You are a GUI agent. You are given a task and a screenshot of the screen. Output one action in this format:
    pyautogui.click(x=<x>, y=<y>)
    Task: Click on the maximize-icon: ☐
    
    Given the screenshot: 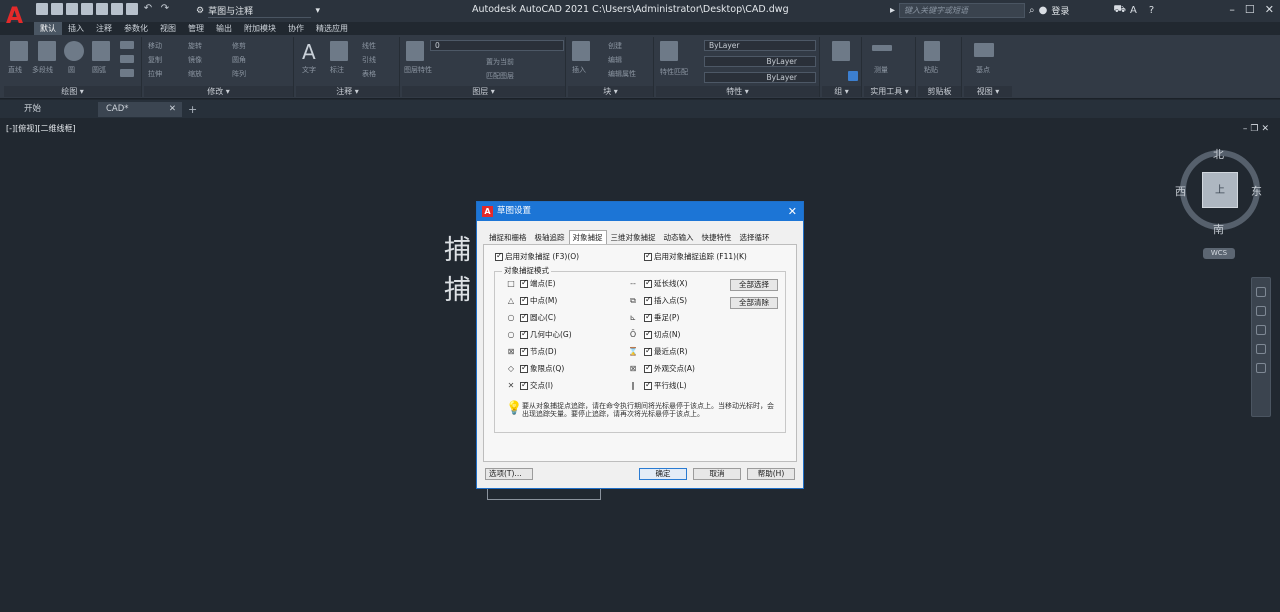 What is the action you would take?
    pyautogui.click(x=1250, y=9)
    